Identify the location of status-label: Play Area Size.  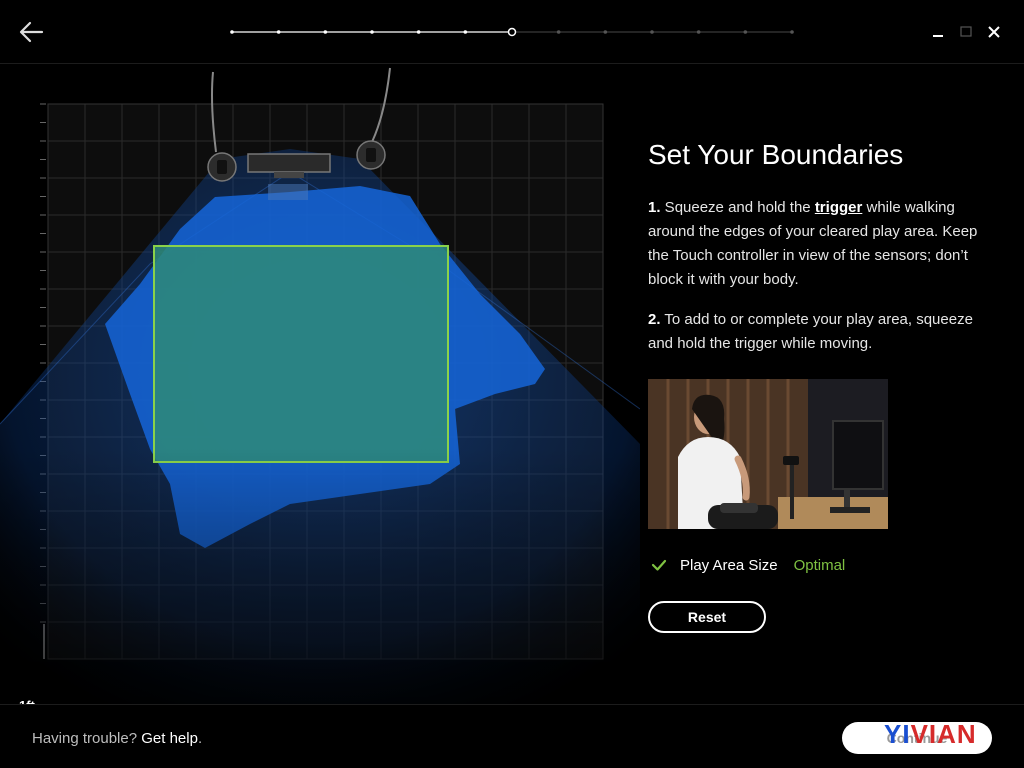
(729, 565).